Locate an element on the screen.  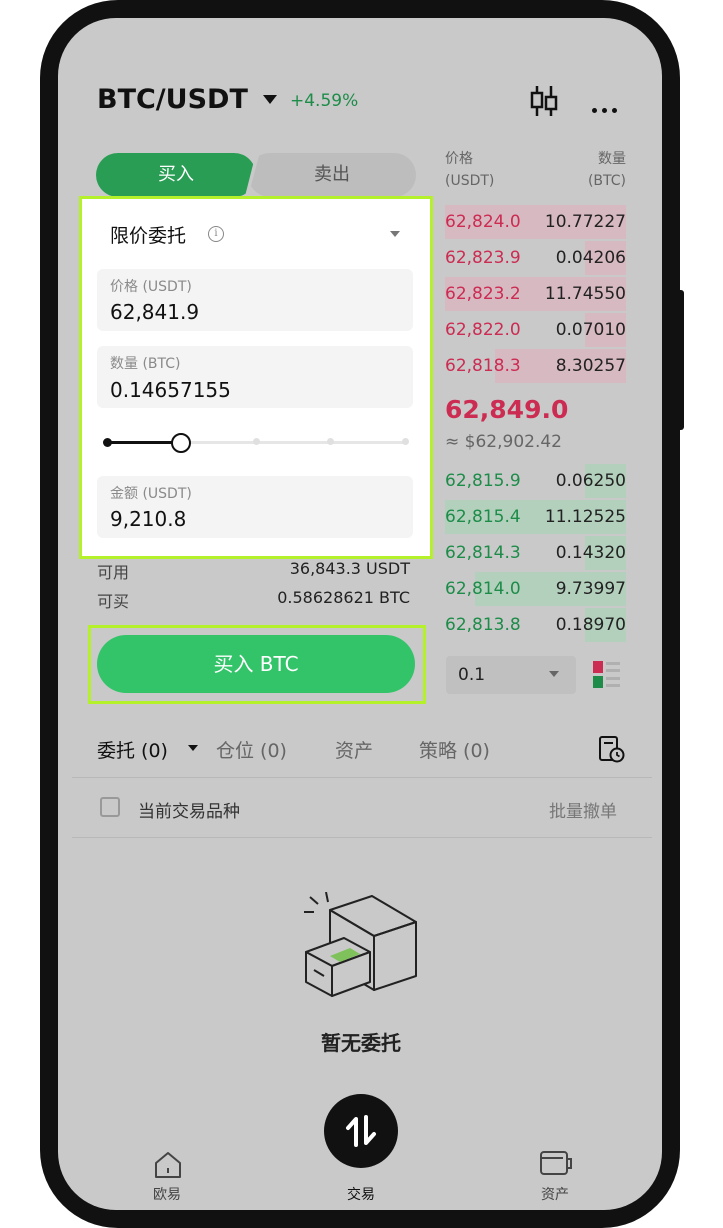
bid-qty: 11.12525 is located at coordinates (578, 517).